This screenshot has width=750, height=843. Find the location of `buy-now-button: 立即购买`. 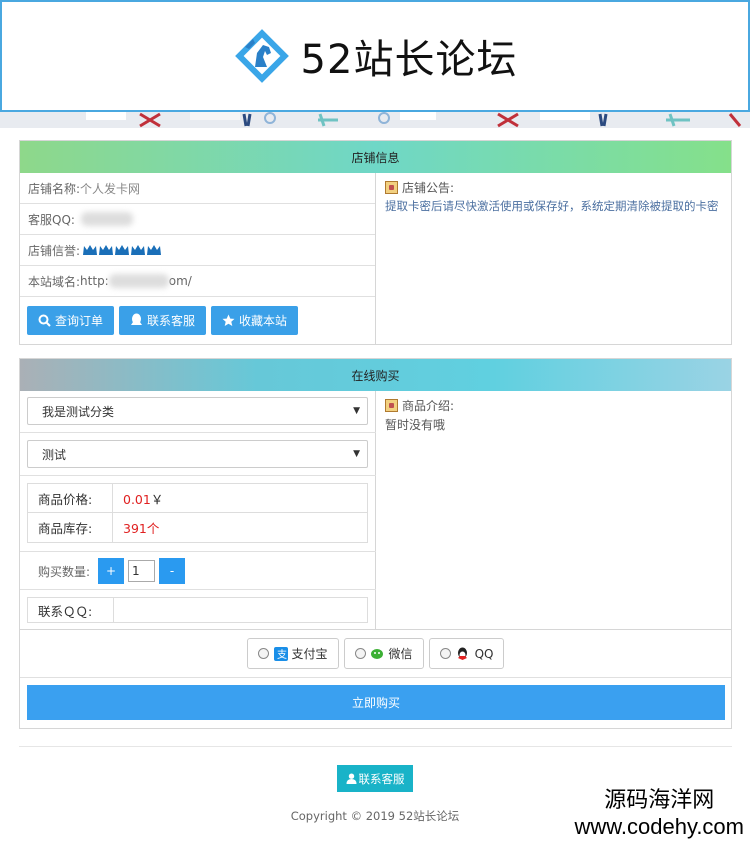

buy-now-button: 立即购买 is located at coordinates (376, 702).